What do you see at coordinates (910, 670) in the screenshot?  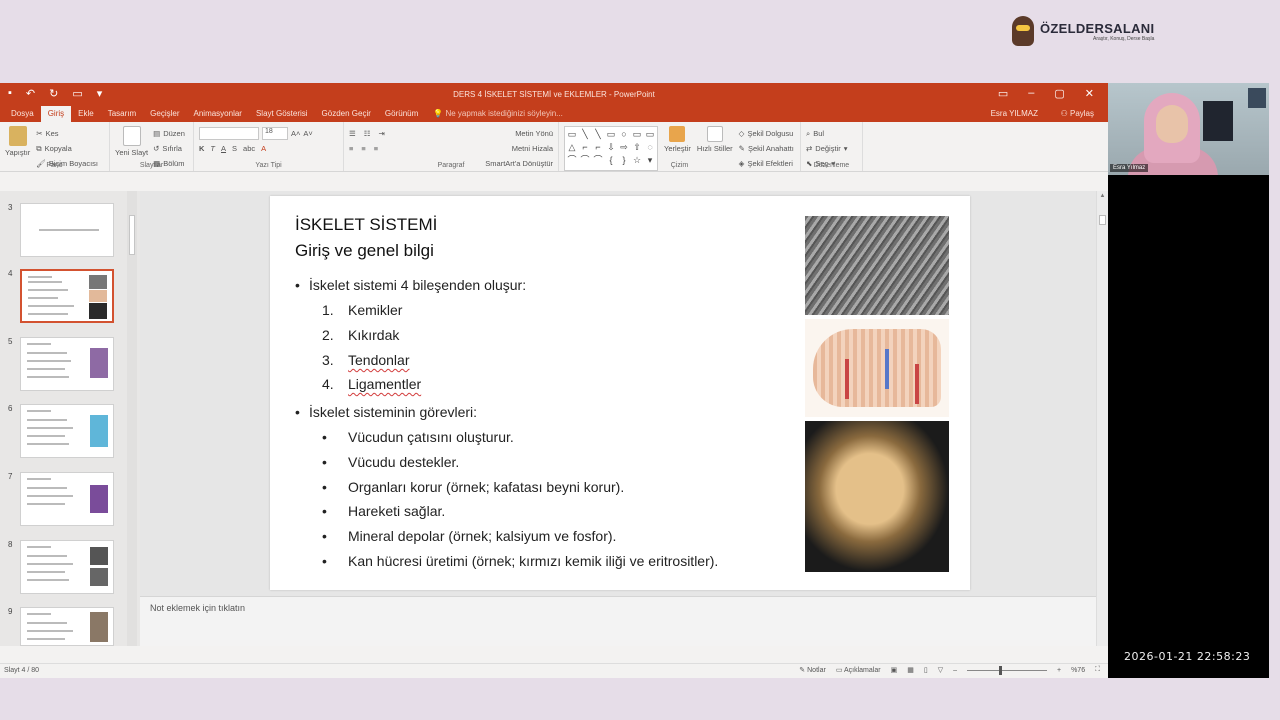 I see `slide-sorter-icon: ▦` at bounding box center [910, 670].